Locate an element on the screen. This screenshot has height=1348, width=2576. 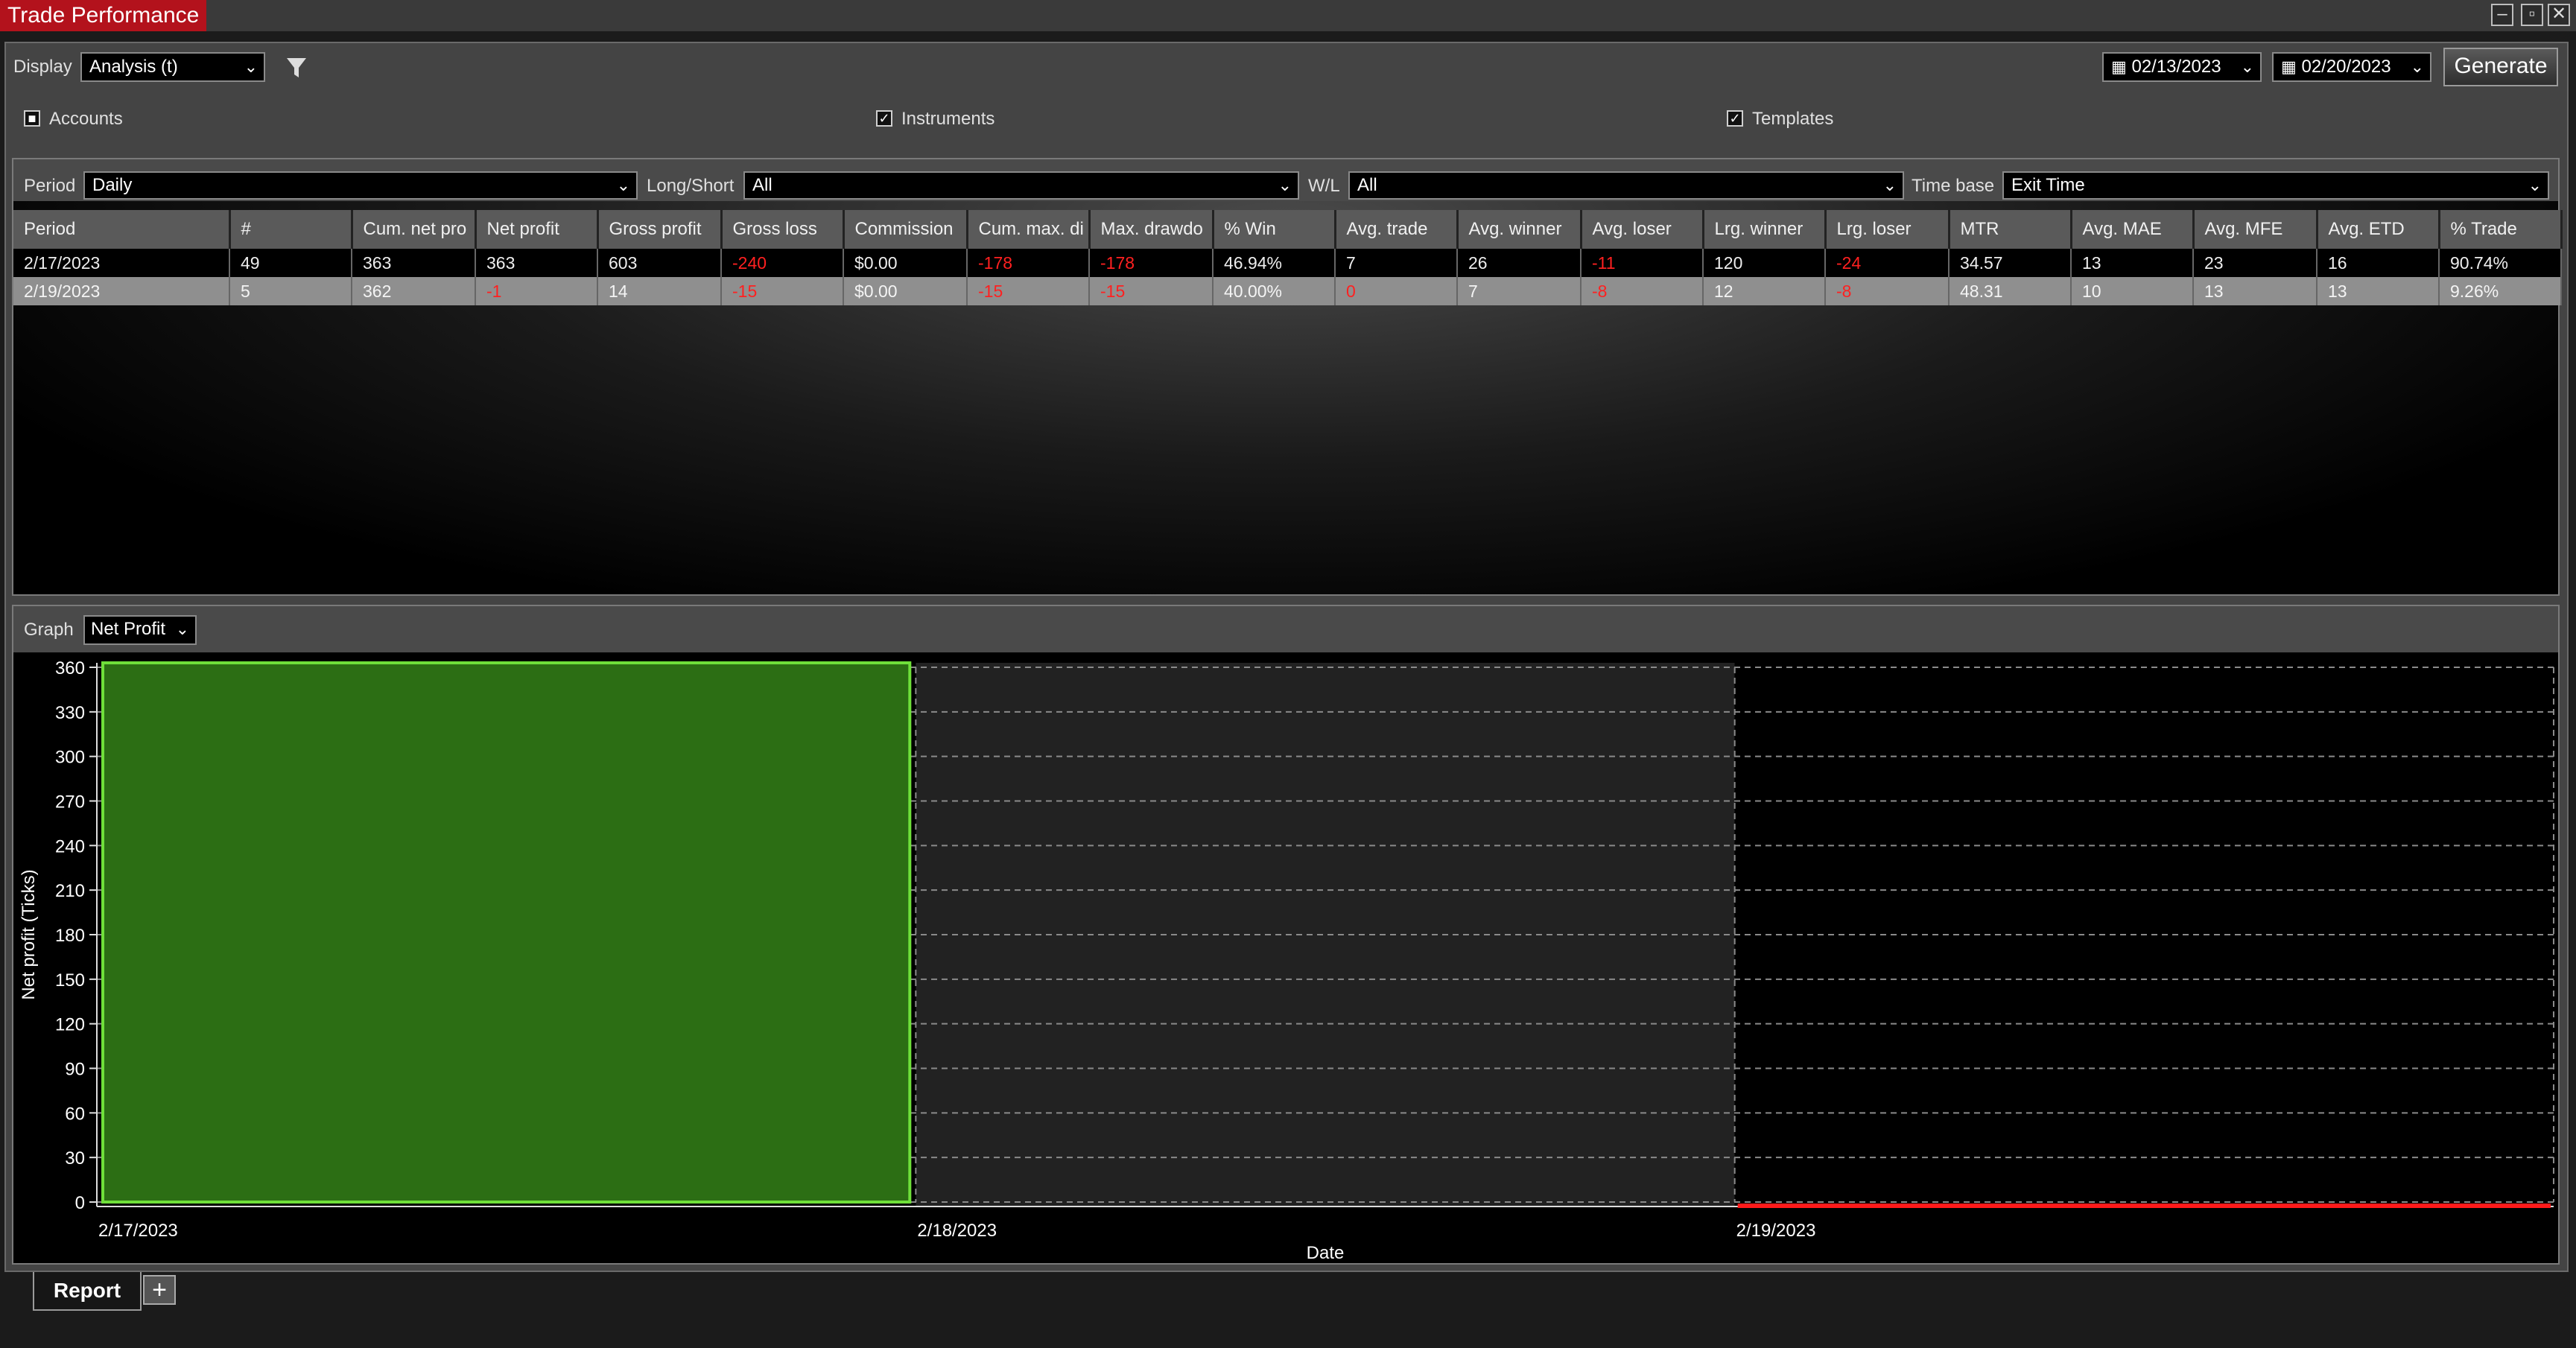
column-header: Period is located at coordinates (122, 229).